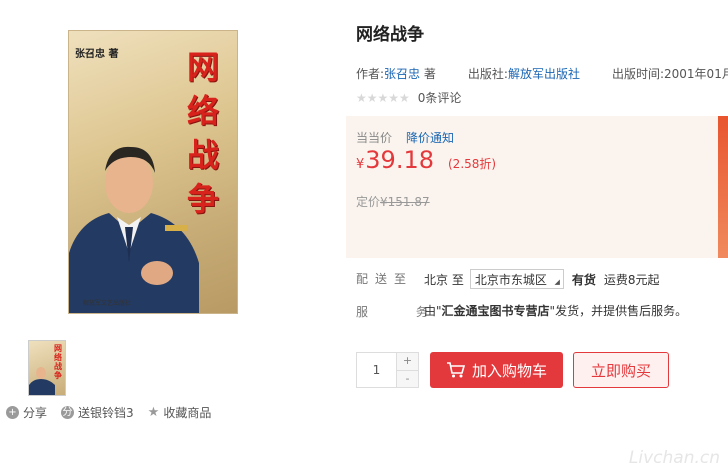 This screenshot has height=470, width=728. I want to click on rating-stars-icon: ★★★★★, so click(383, 97).